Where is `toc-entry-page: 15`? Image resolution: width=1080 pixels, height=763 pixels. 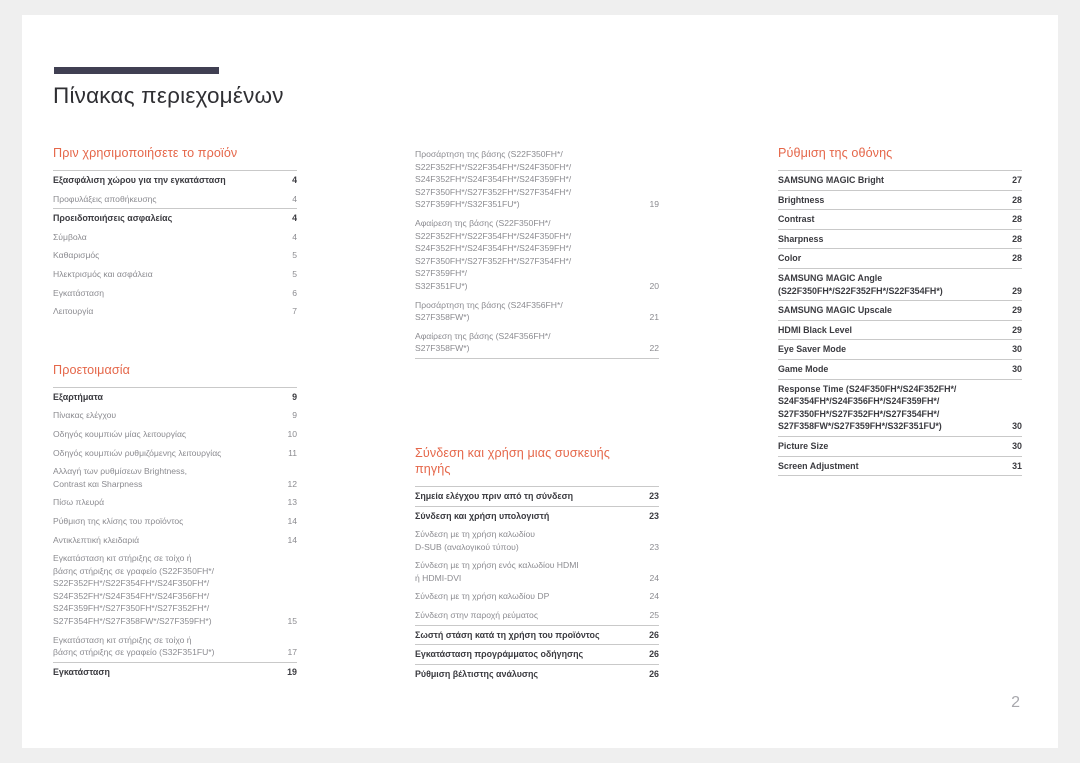 toc-entry-page: 15 is located at coordinates (292, 621).